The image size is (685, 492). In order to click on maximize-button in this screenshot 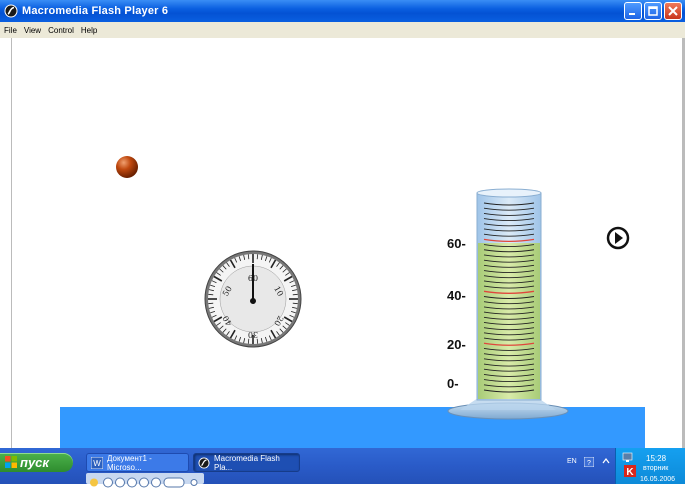, I will do `click(653, 11)`.